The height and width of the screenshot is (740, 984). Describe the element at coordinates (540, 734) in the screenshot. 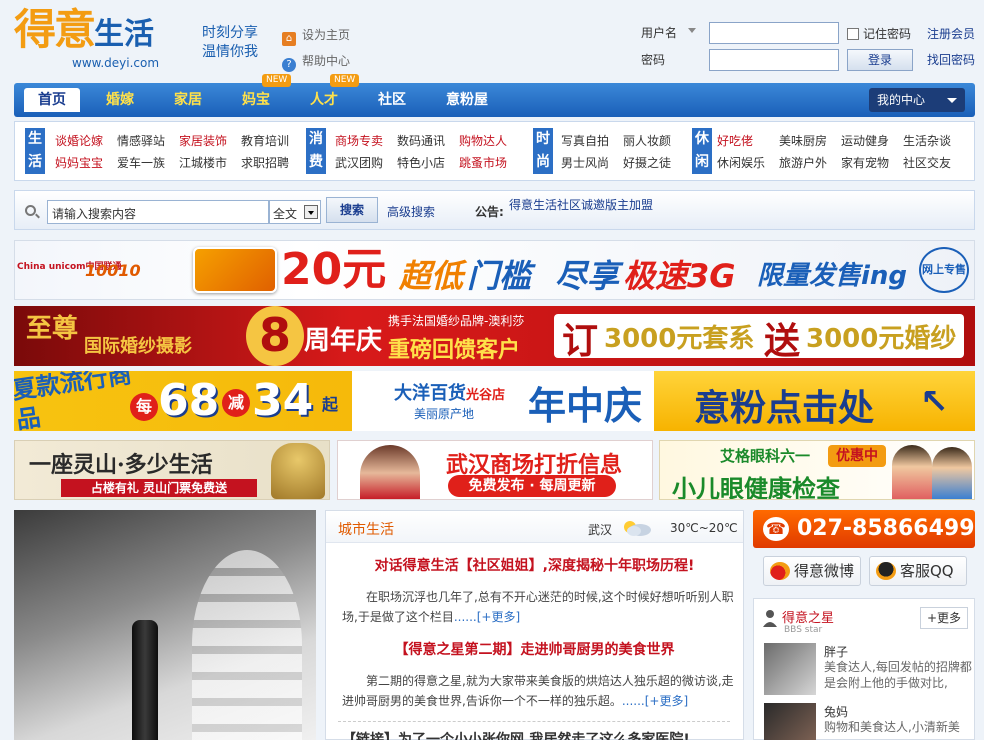

I see `article-headline: 【链接】为了一个小小张你网,我居然走了这么多家医院!` at that location.